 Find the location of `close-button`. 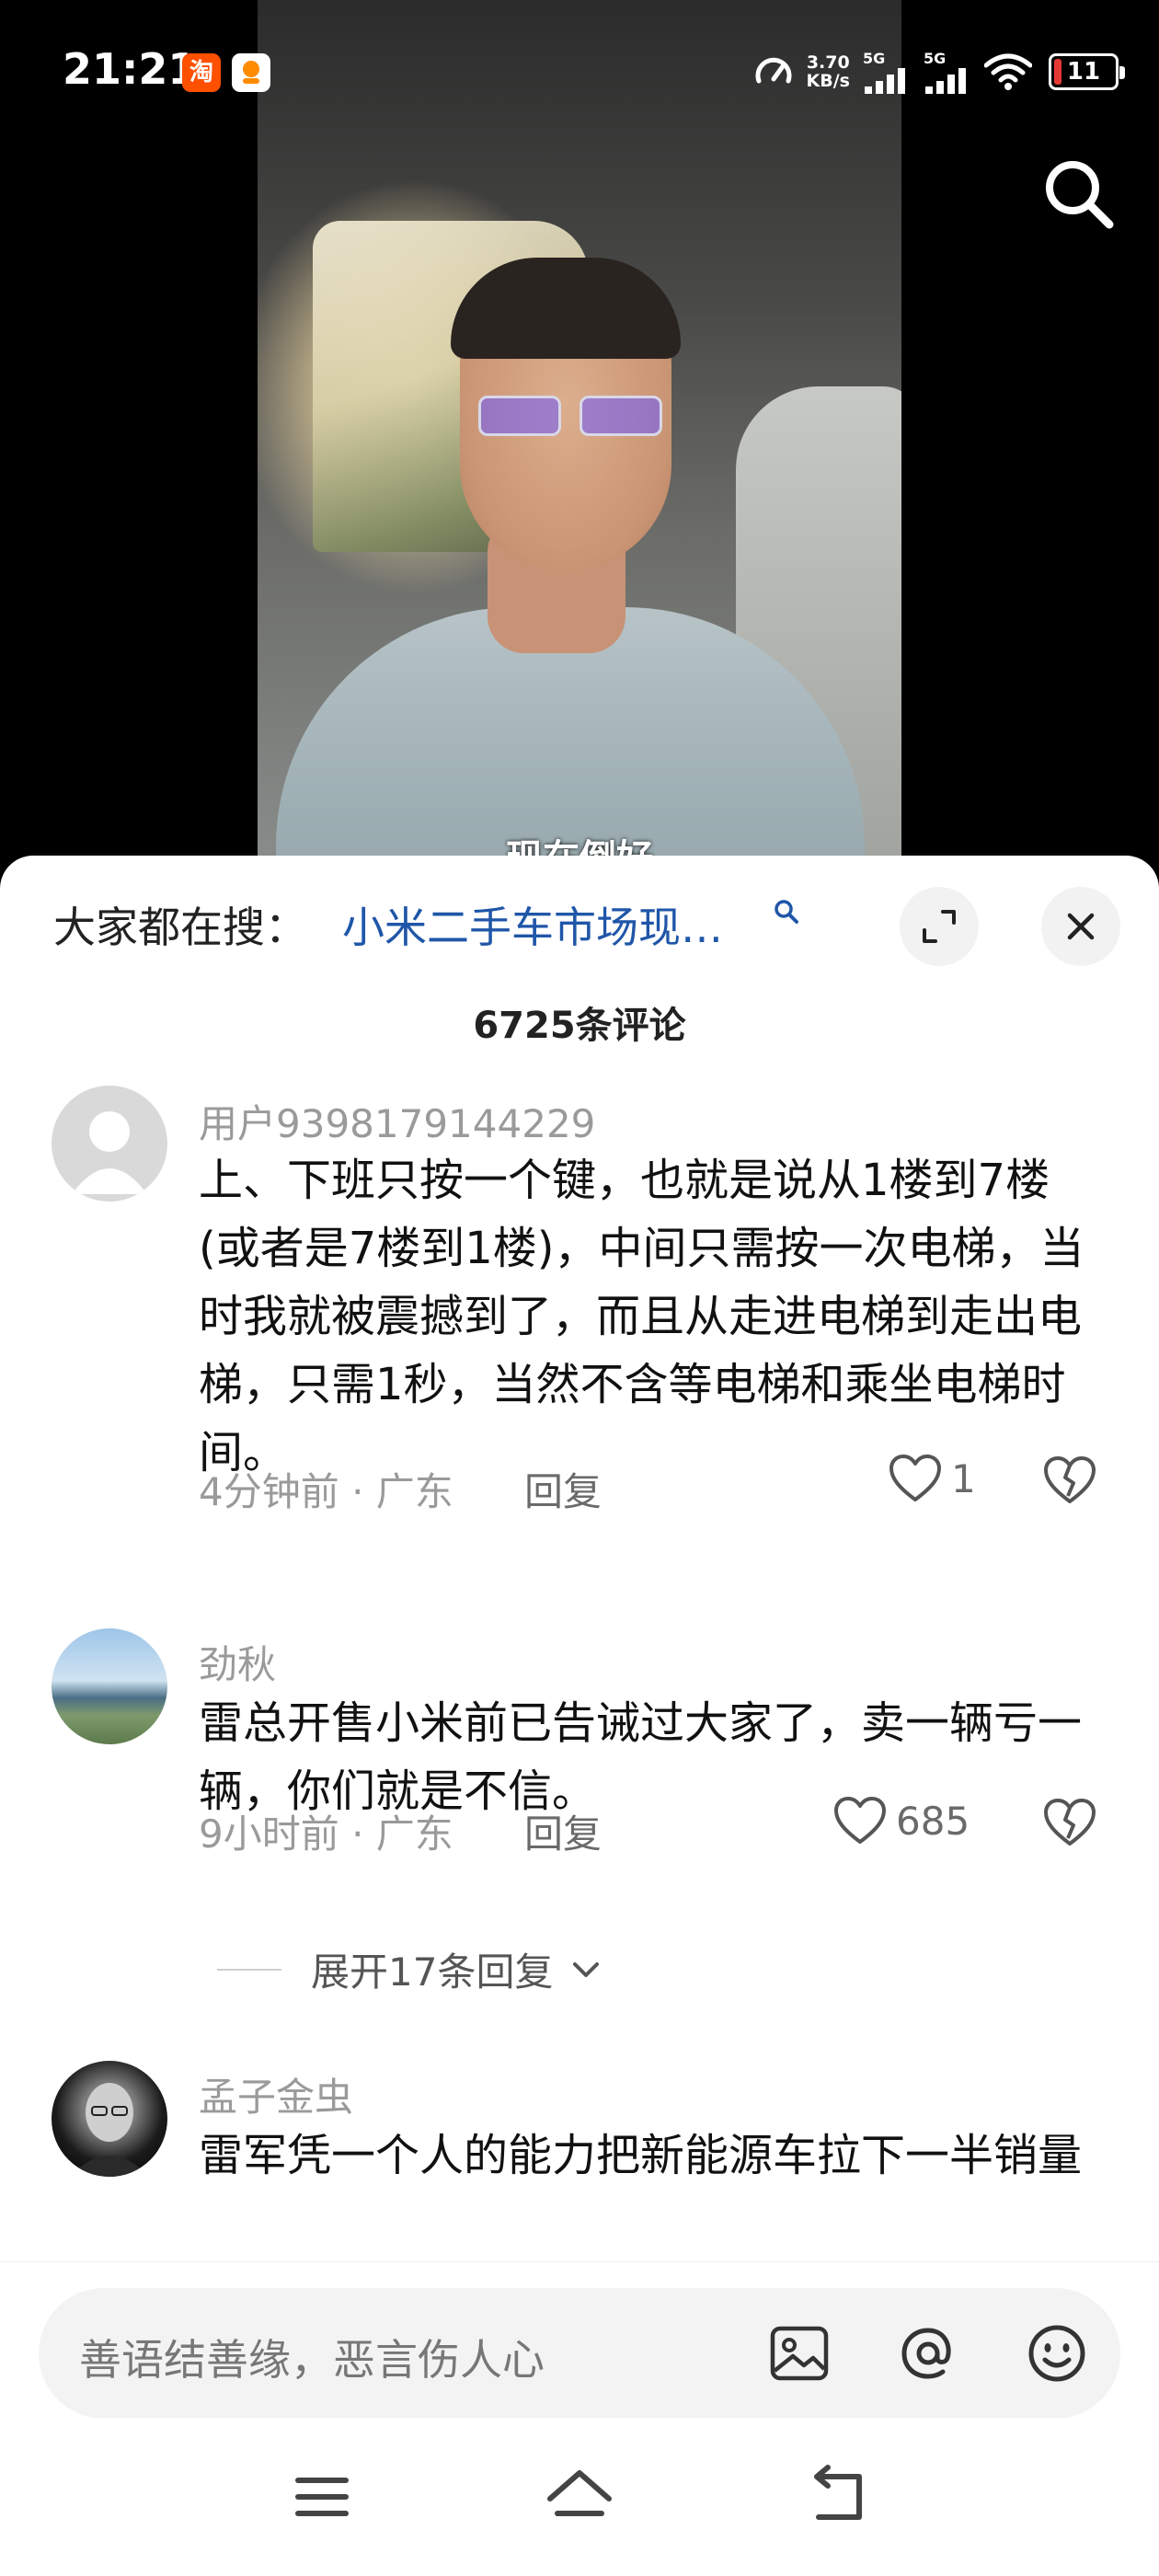

close-button is located at coordinates (1080, 926).